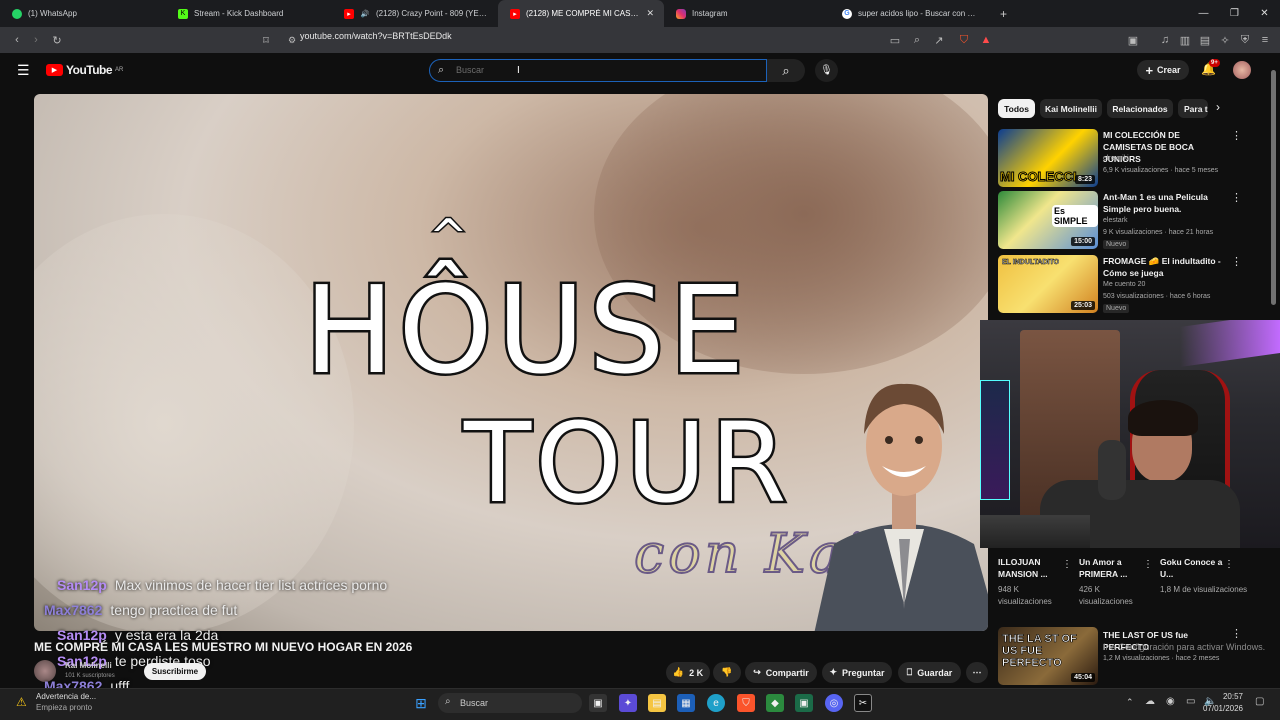  I want to click on bookmark-icon: ⌑, so click(266, 40).